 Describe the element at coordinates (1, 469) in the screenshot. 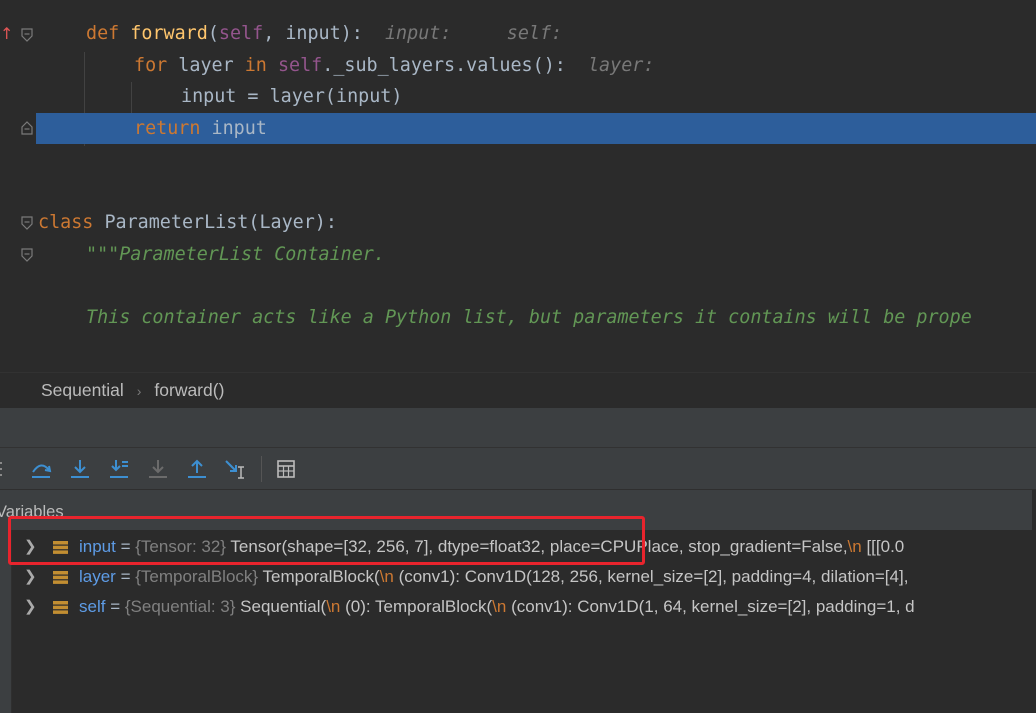

I see `toolbar-grip-icon` at that location.